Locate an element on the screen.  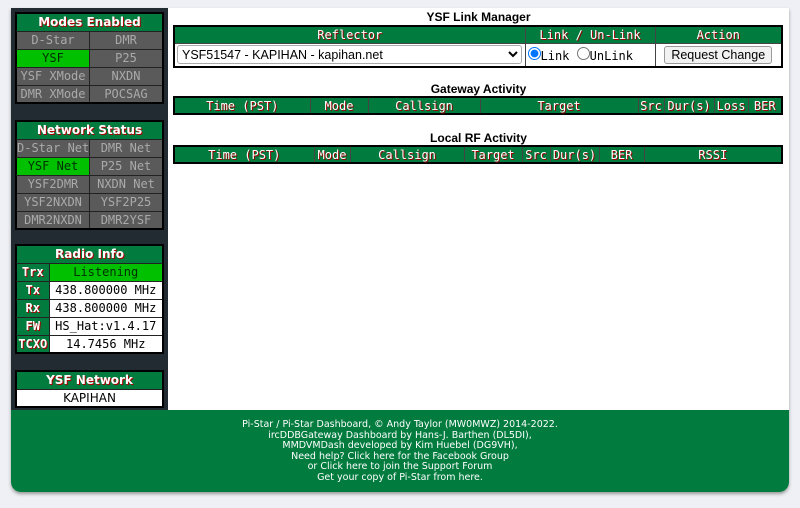
header-action: Action is located at coordinates (718, 34).